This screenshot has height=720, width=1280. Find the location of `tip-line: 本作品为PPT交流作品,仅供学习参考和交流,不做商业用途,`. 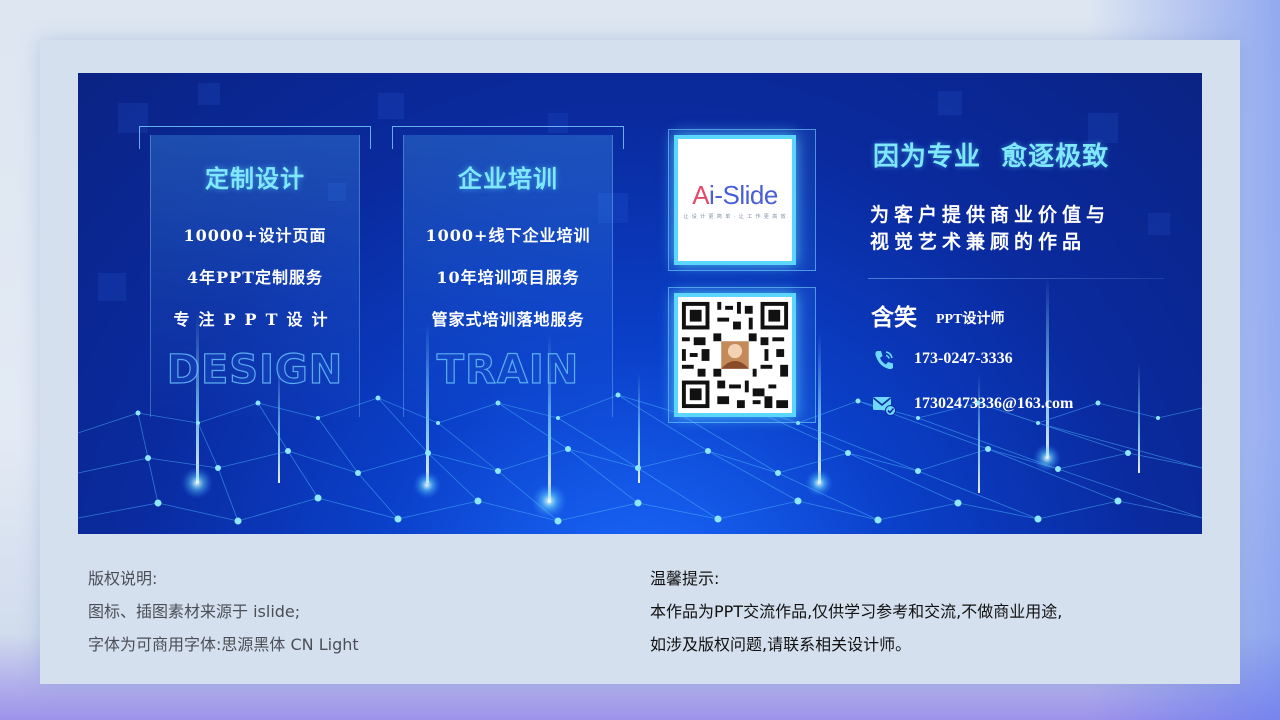

tip-line: 本作品为PPT交流作品,仅供学习参考和交流,不做商业用途, is located at coordinates (856, 611).